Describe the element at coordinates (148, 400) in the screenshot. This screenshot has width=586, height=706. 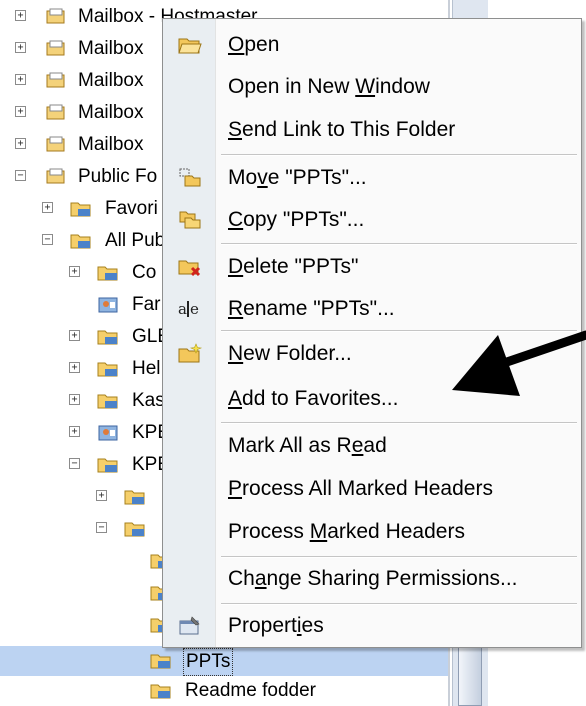
I see `tree-item-label: Kas` at that location.